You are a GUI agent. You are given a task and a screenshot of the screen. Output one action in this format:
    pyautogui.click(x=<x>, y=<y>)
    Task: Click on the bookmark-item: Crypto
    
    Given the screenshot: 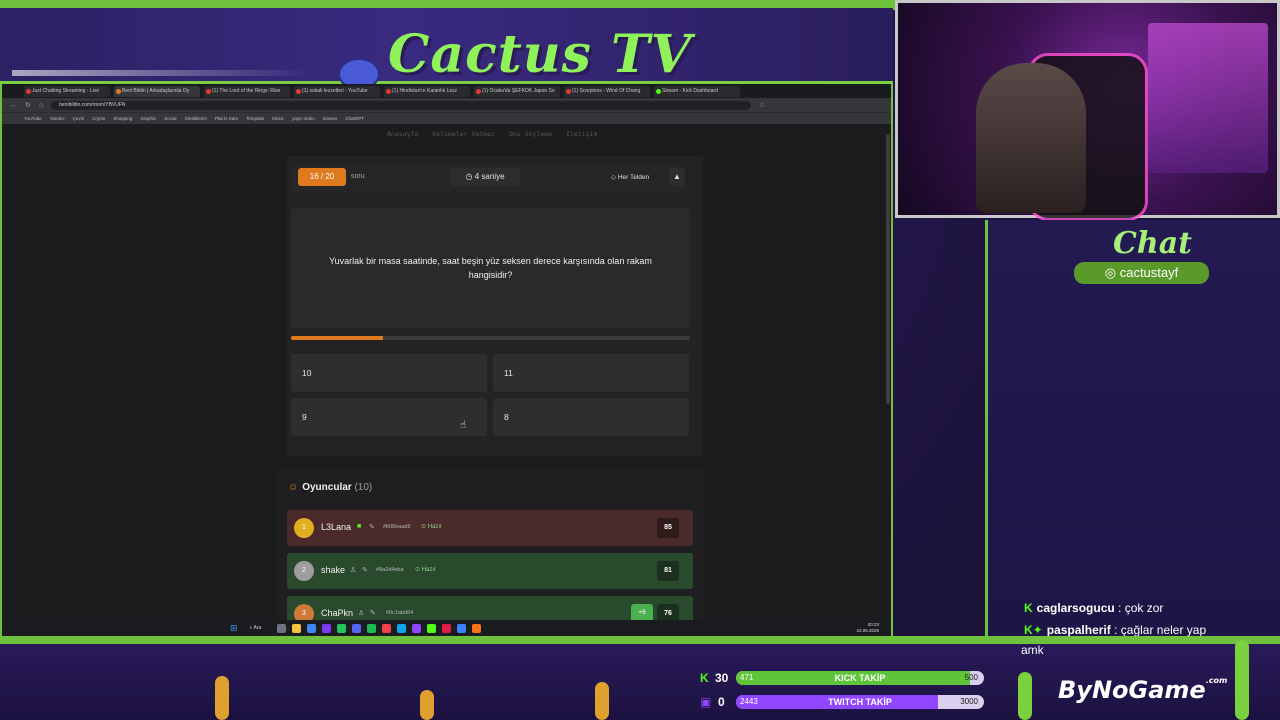 What is the action you would take?
    pyautogui.click(x=98, y=118)
    